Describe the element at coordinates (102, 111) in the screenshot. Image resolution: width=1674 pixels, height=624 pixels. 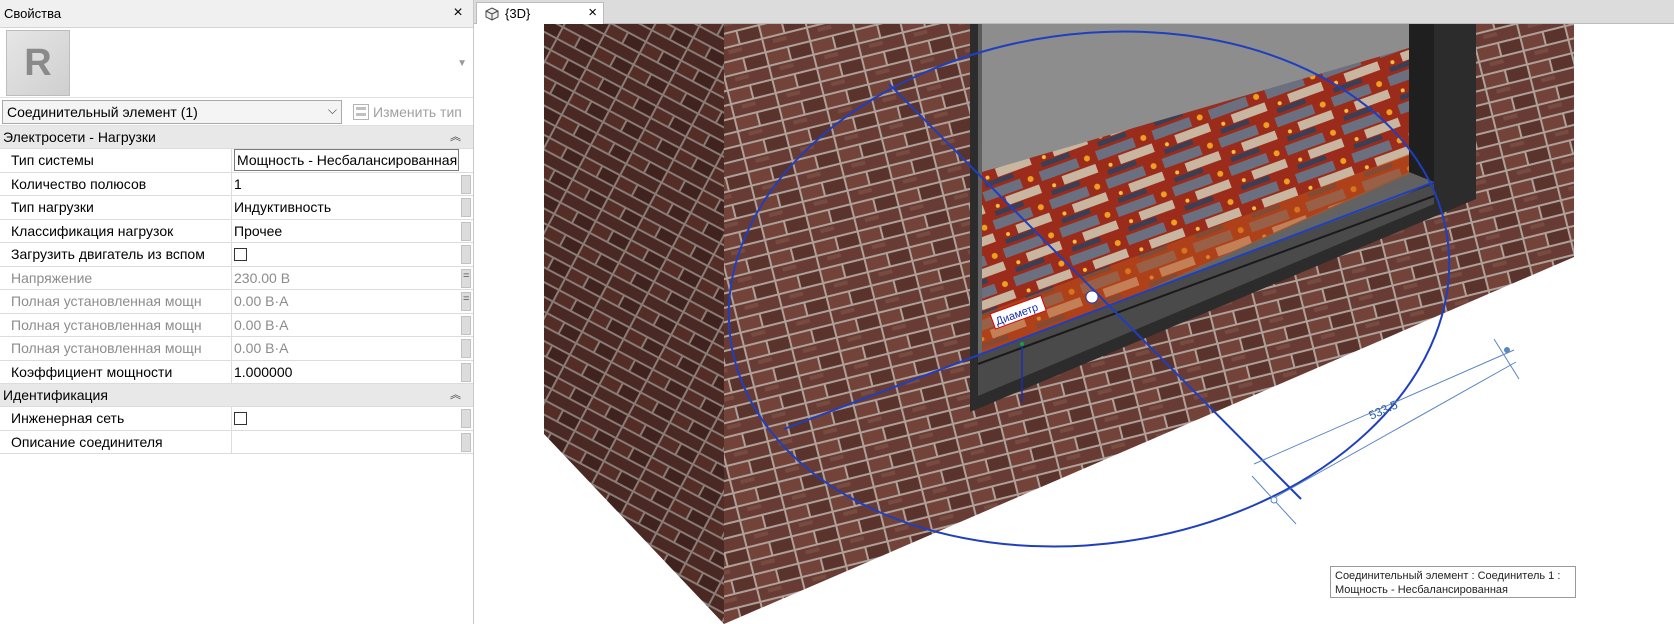
I see `type-selector-value: Соединительный элемент (1)` at that location.